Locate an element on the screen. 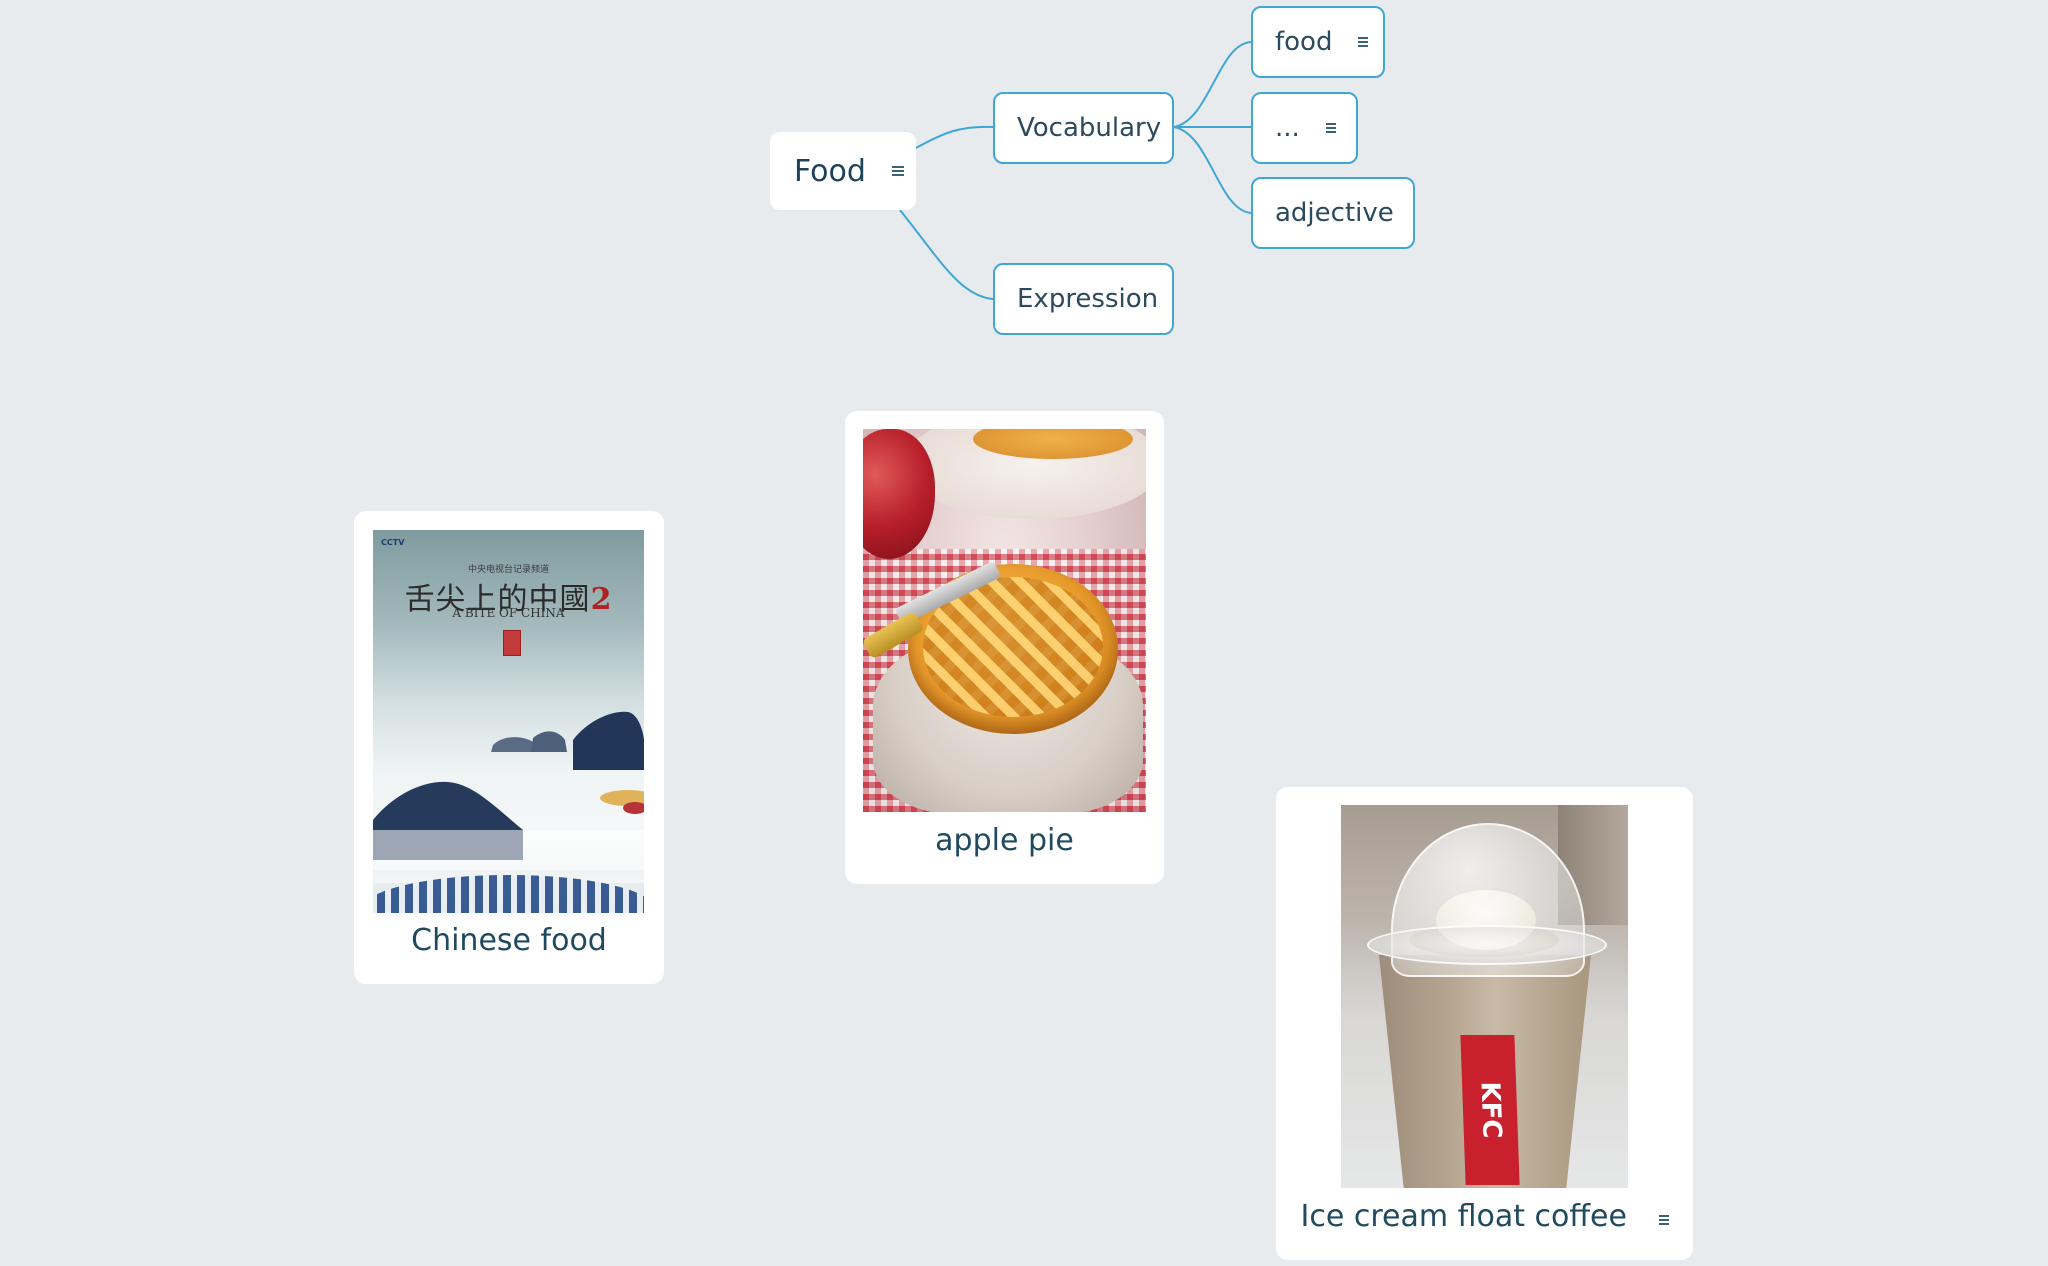 The height and width of the screenshot is (1266, 2048). cup-lid-rim is located at coordinates (1487, 945).